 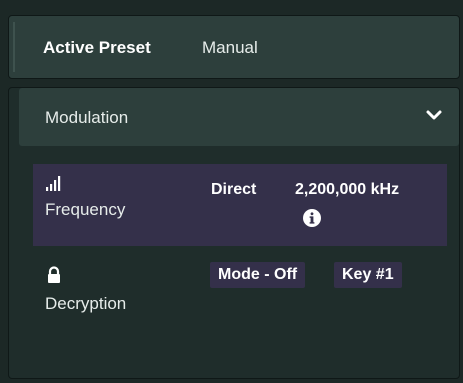 What do you see at coordinates (86, 303) in the screenshot?
I see `decryption-label: Decryption` at bounding box center [86, 303].